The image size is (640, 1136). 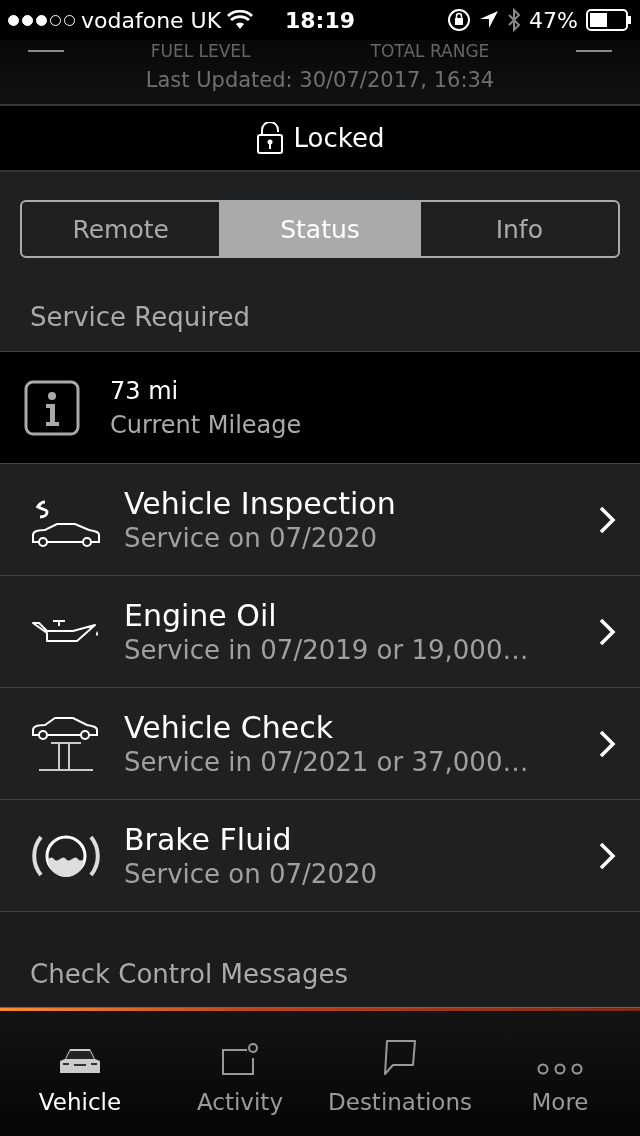 What do you see at coordinates (260, 503) in the screenshot?
I see `service-title: Vehicle Inspection` at bounding box center [260, 503].